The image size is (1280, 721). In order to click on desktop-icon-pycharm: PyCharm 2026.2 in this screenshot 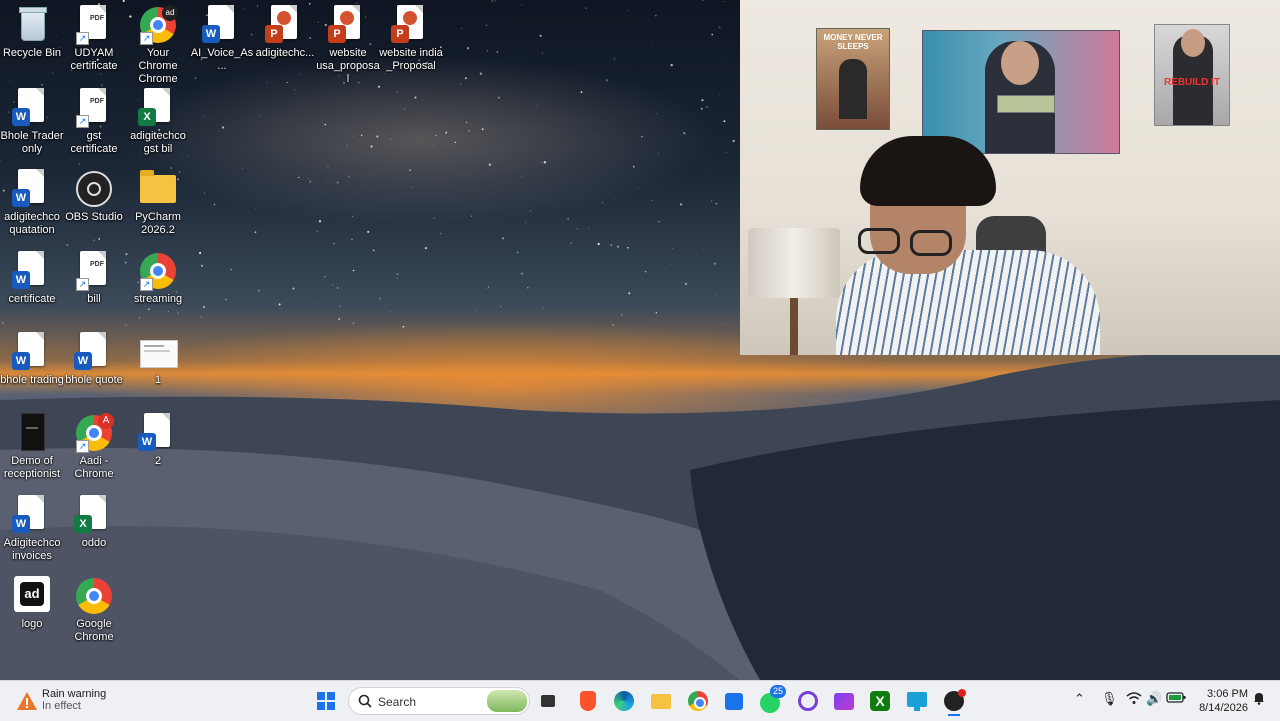, I will do `click(158, 203)`.